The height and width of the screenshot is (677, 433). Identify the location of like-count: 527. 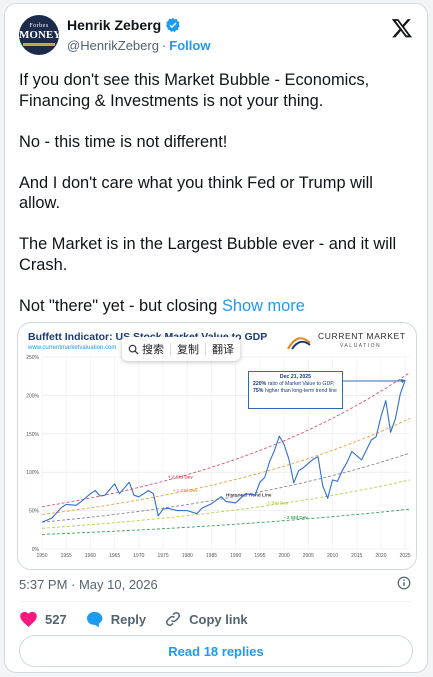
(56, 619).